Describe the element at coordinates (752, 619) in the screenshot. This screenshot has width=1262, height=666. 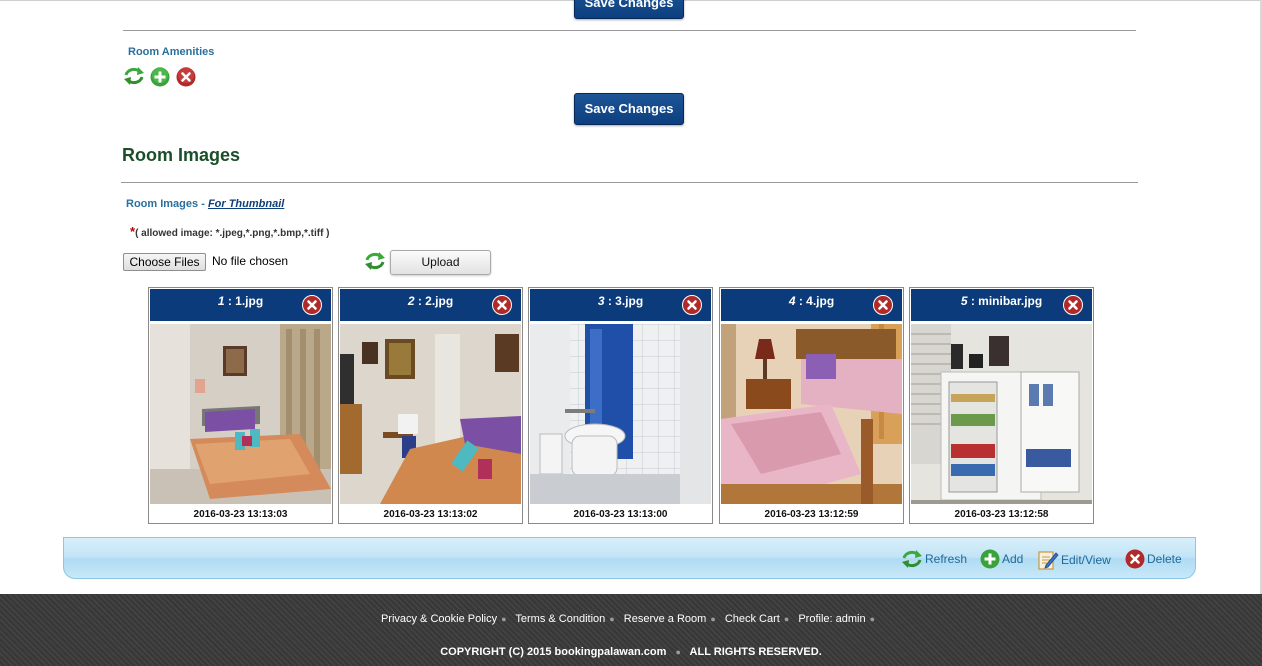
I see `check-cart-link: Check Cart` at that location.